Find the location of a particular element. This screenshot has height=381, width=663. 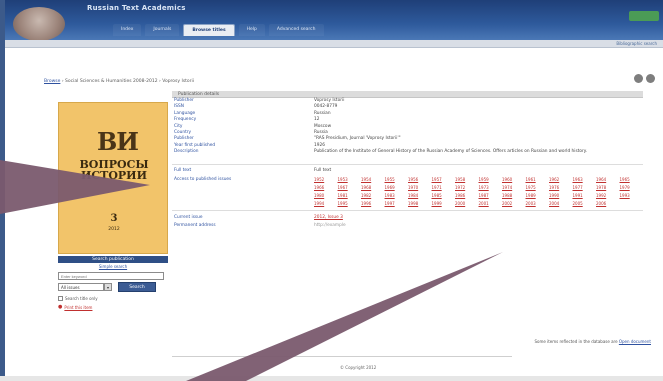

year-link: 1963 is located at coordinates (585, 180).